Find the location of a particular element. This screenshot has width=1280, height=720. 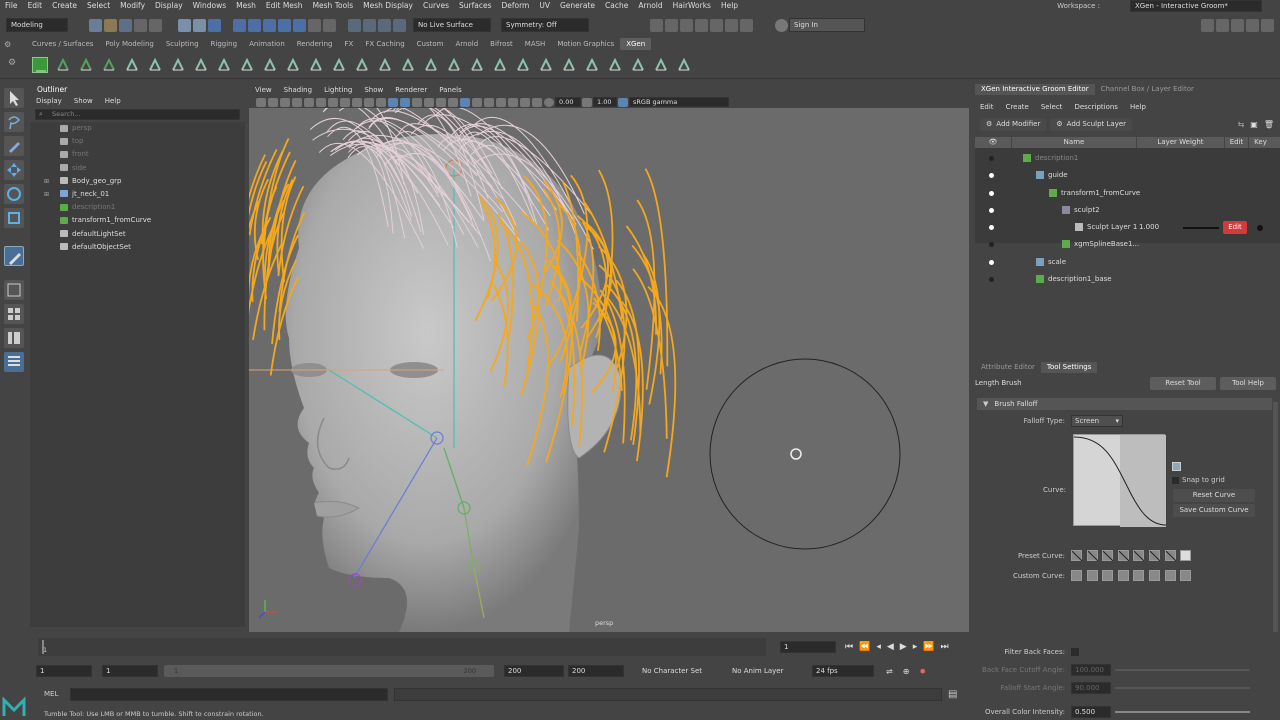

scale-tool-icon is located at coordinates (14, 218).